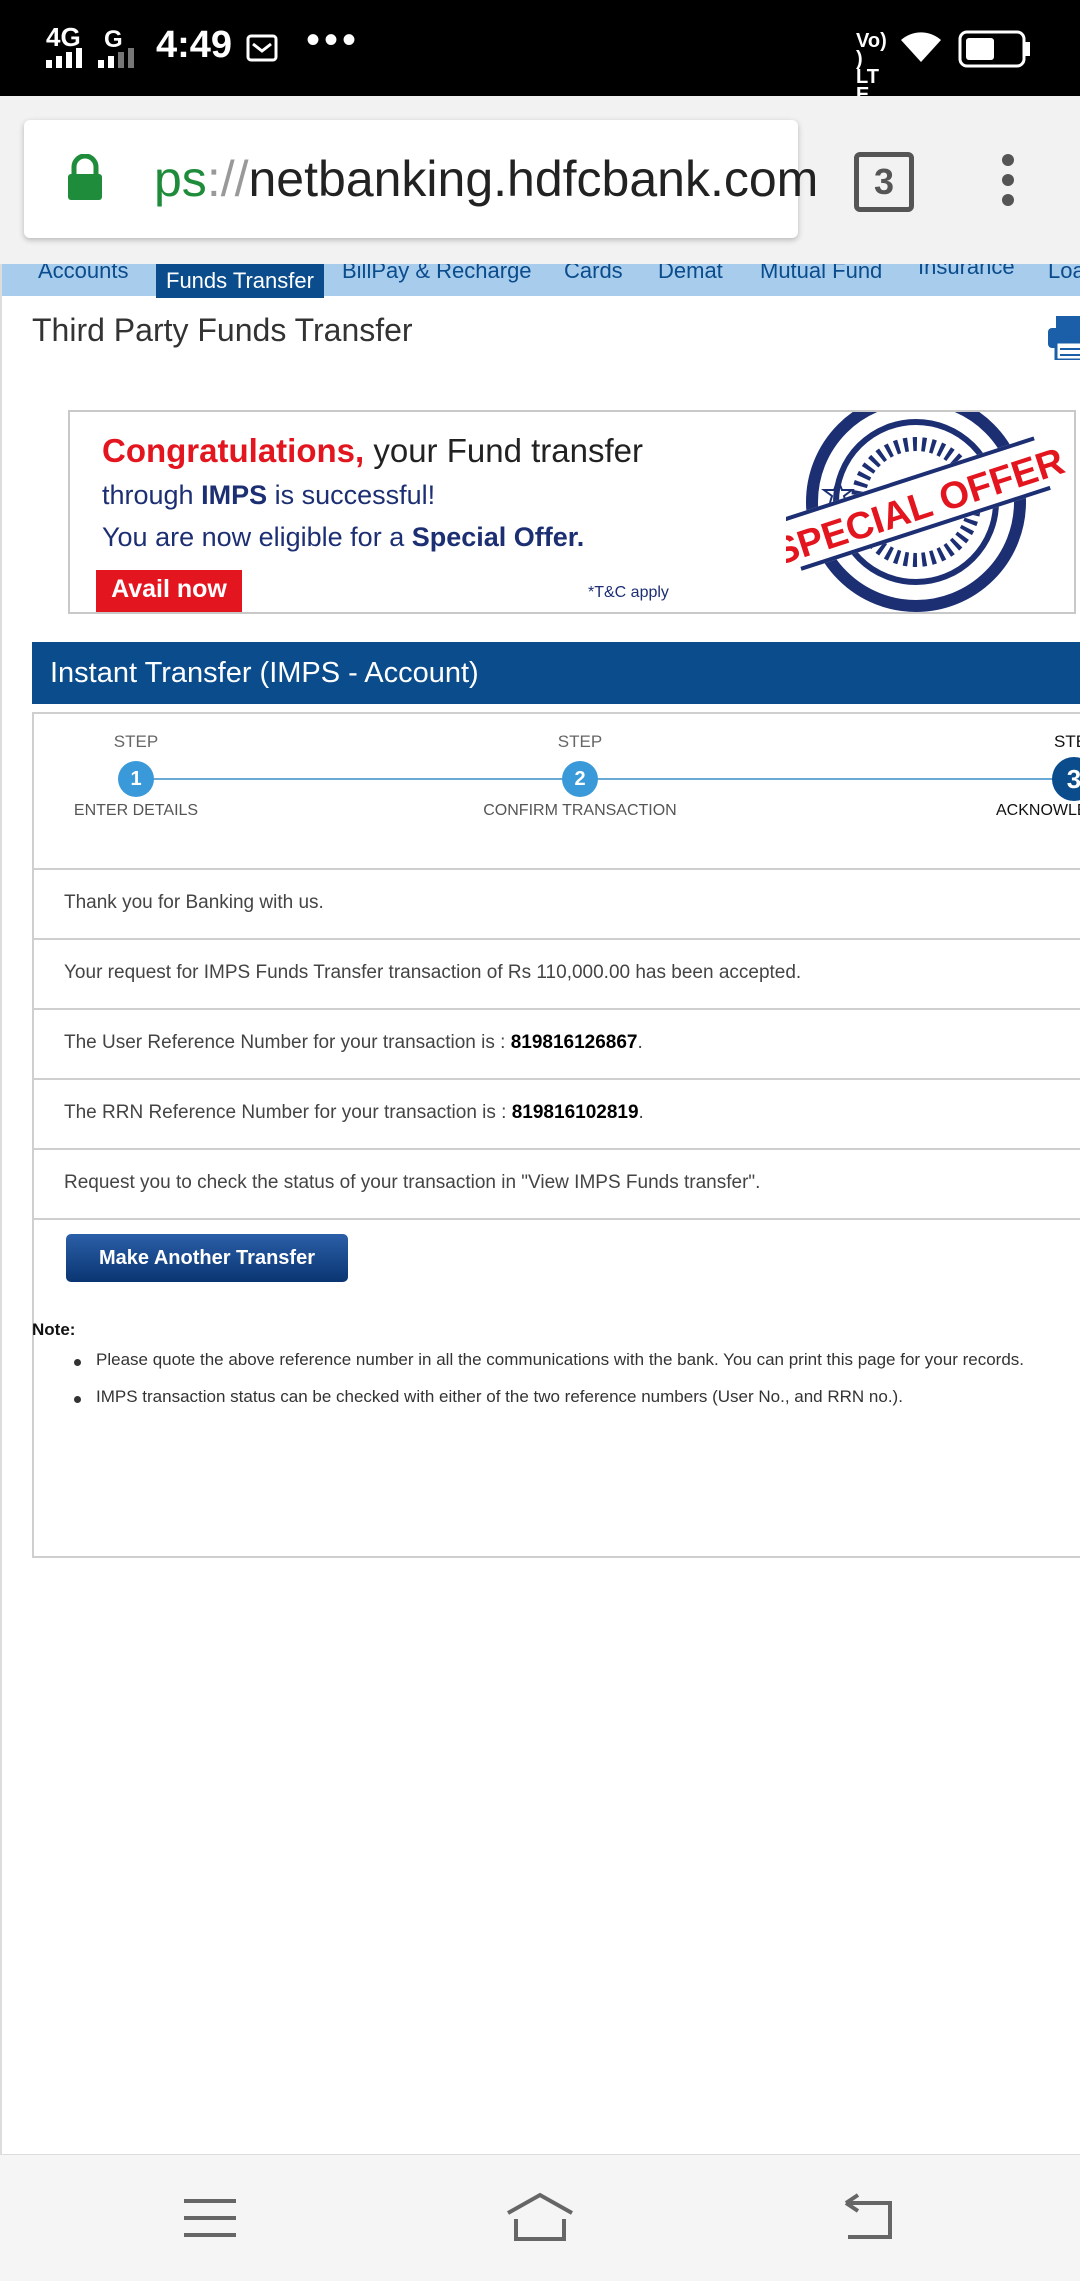 Image resolution: width=1080 pixels, height=2281 pixels. I want to click on tab-switcher-button: 3, so click(884, 182).